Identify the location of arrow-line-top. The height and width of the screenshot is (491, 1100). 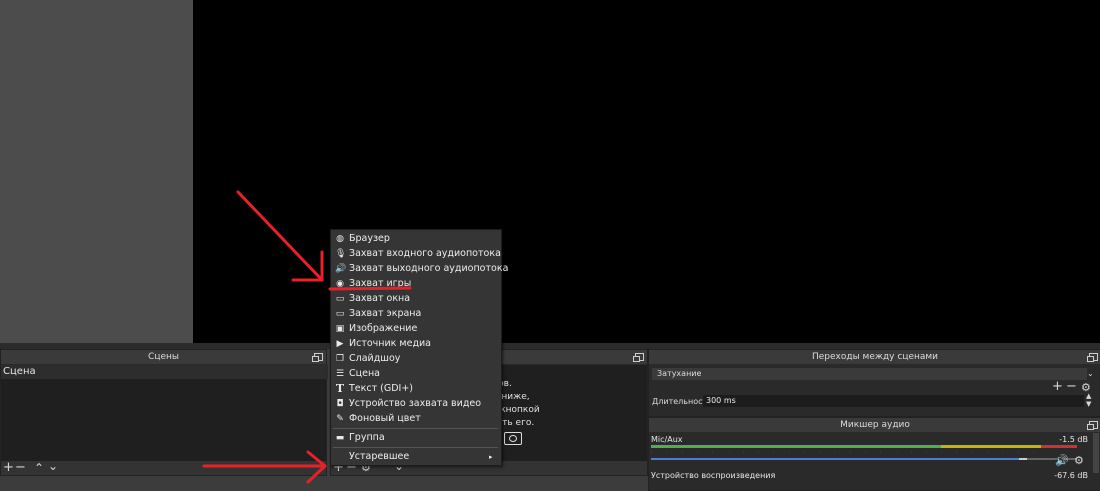
(280, 236).